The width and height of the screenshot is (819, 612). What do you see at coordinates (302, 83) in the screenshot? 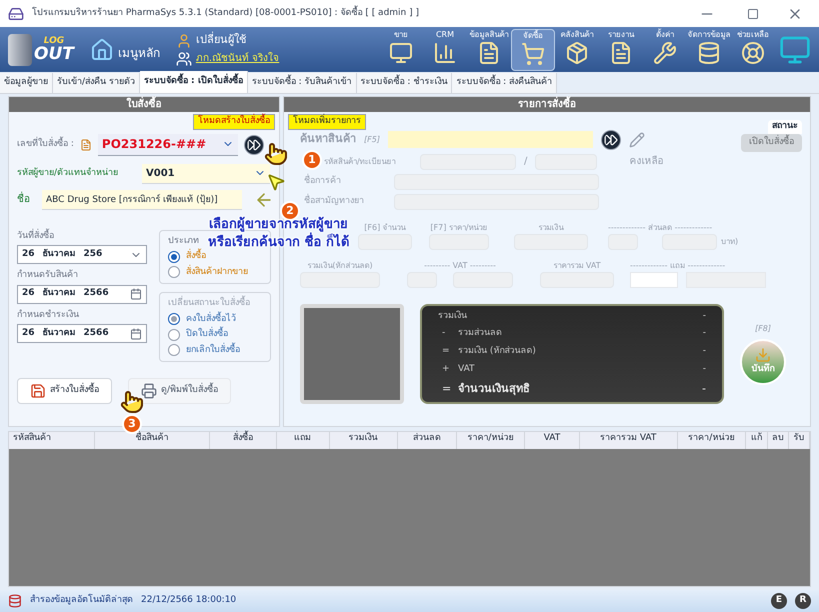
I see `tab: ระบบจัดซื้อ : รับสินค้าเข้า` at bounding box center [302, 83].